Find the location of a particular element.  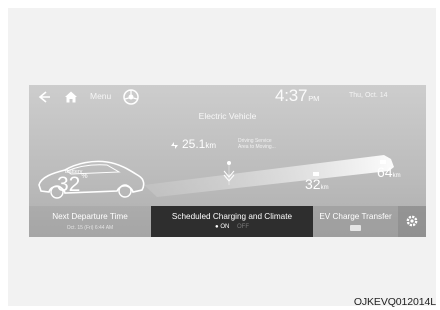

driving-range-value: 25.1 is located at coordinates (194, 144).